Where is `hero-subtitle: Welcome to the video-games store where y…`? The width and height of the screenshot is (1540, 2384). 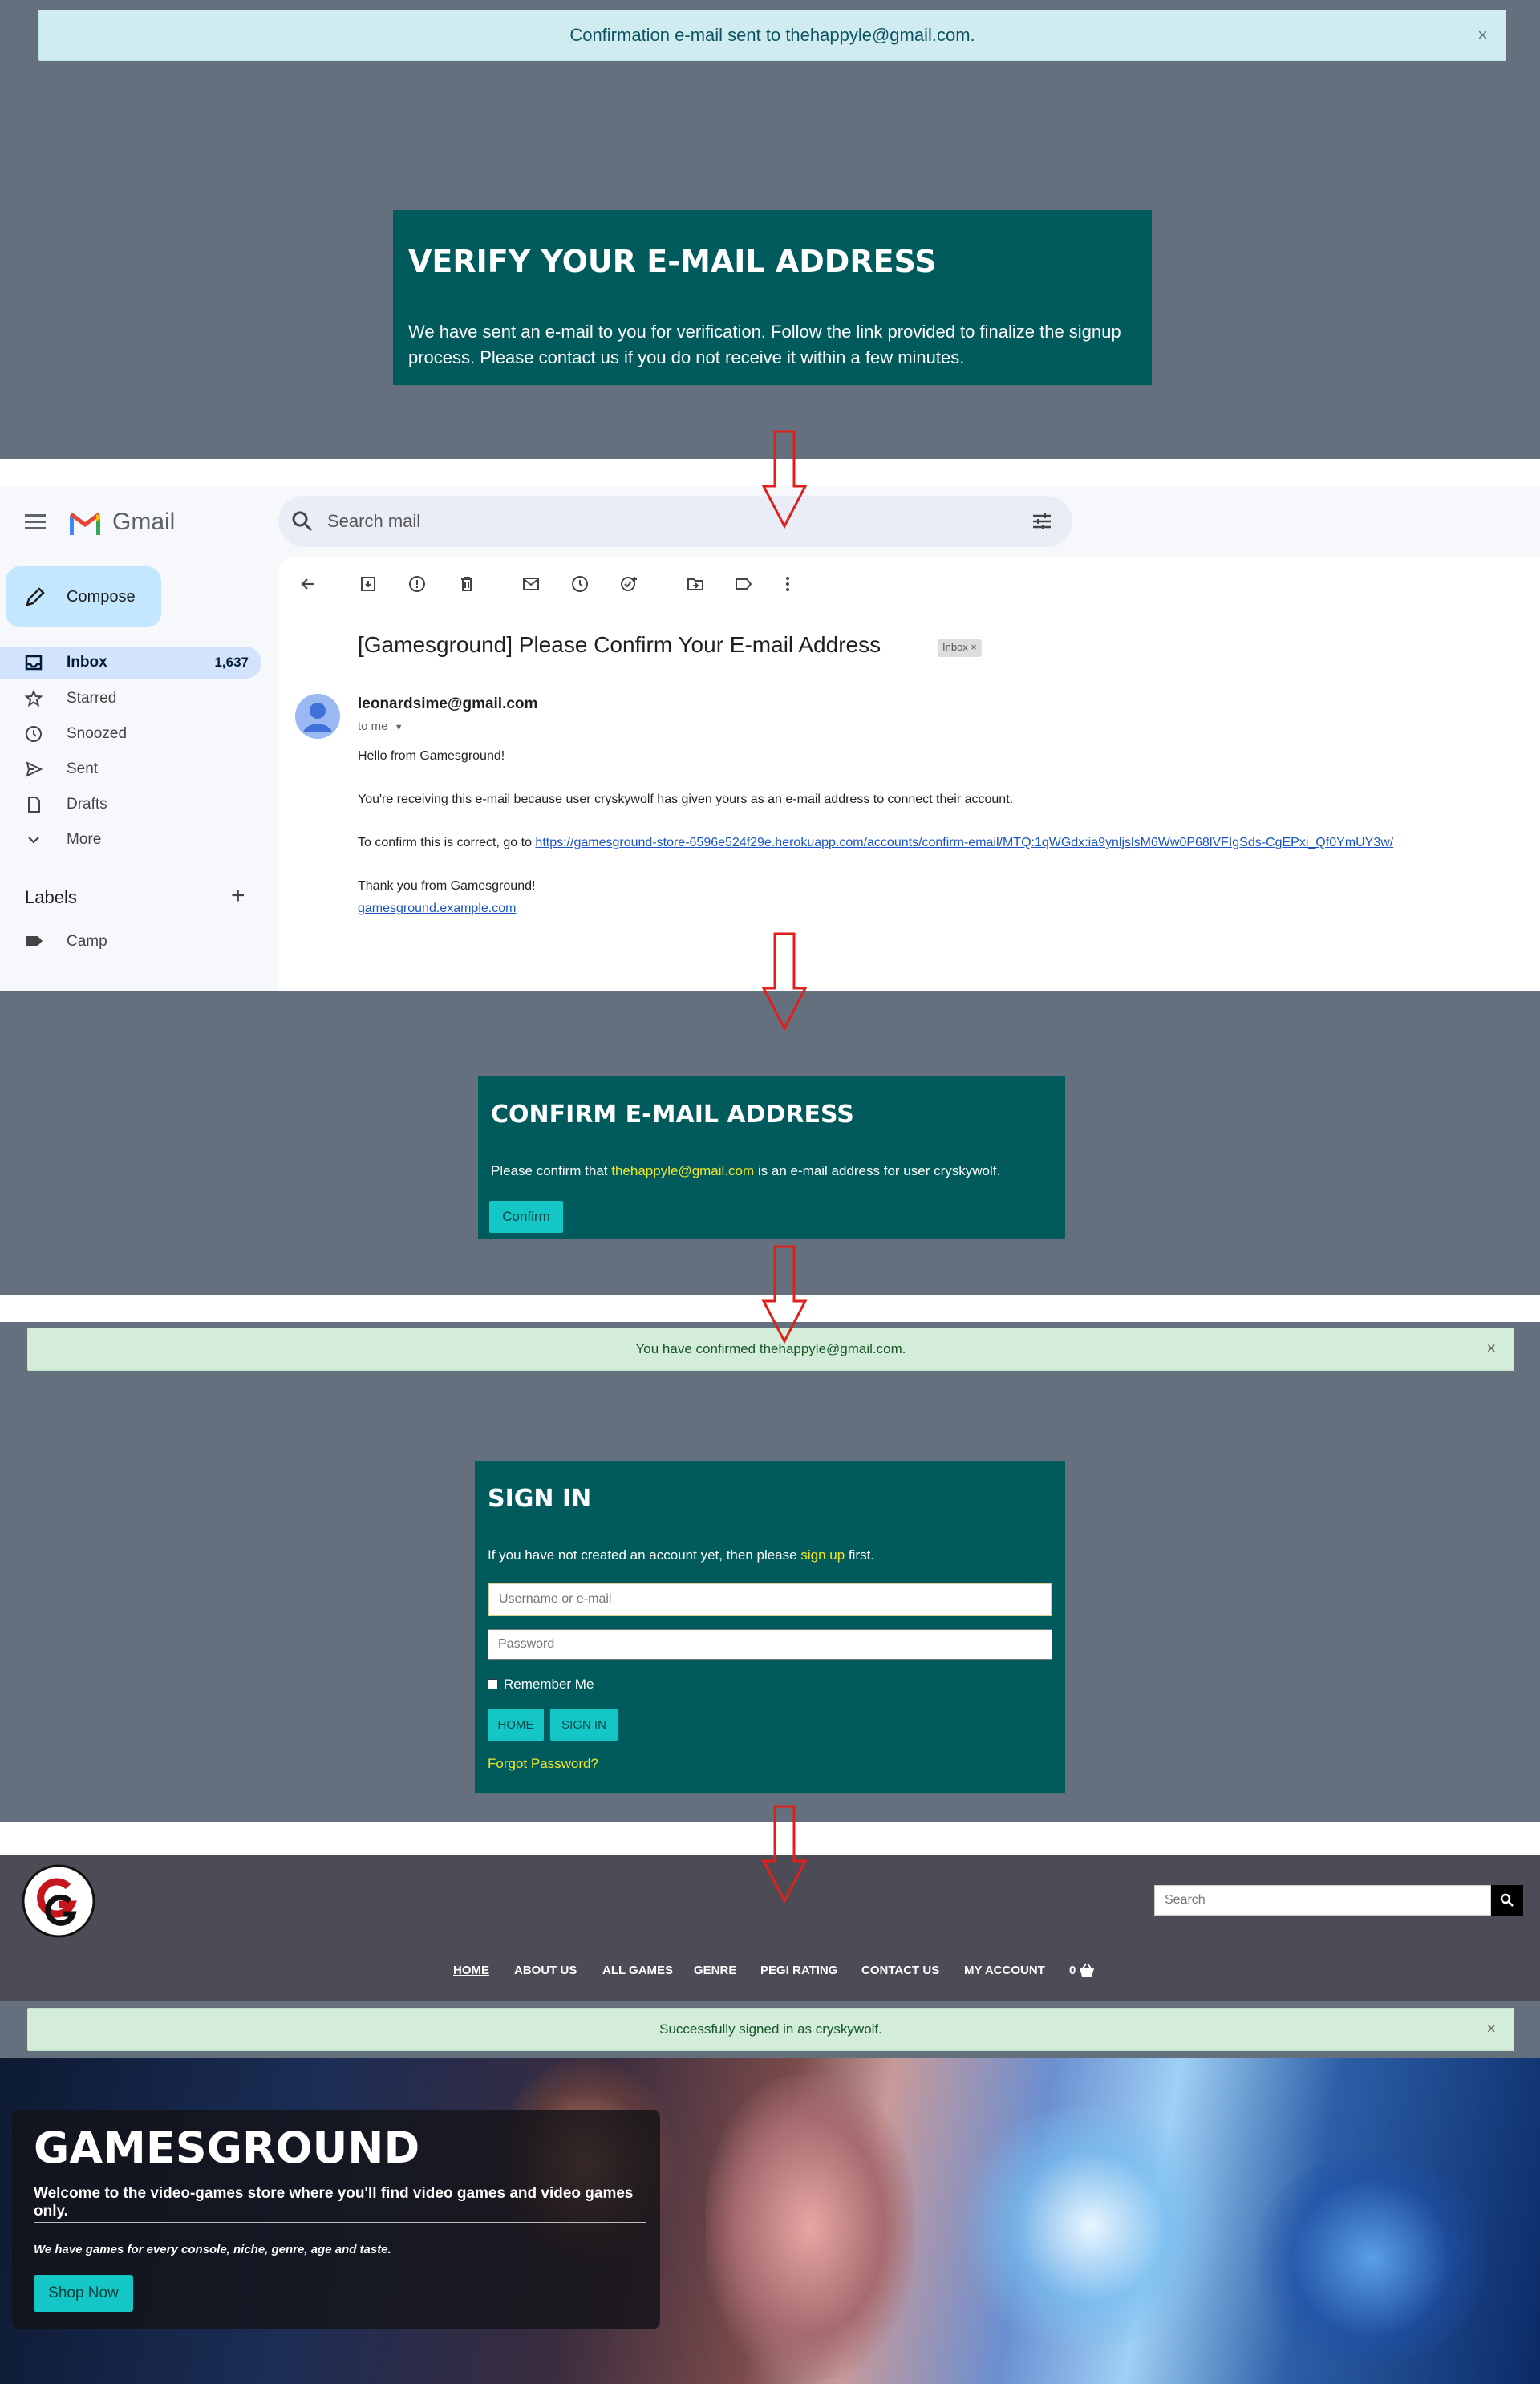
hero-subtitle: Welcome to the video-games store where y… is located at coordinates (334, 2202).